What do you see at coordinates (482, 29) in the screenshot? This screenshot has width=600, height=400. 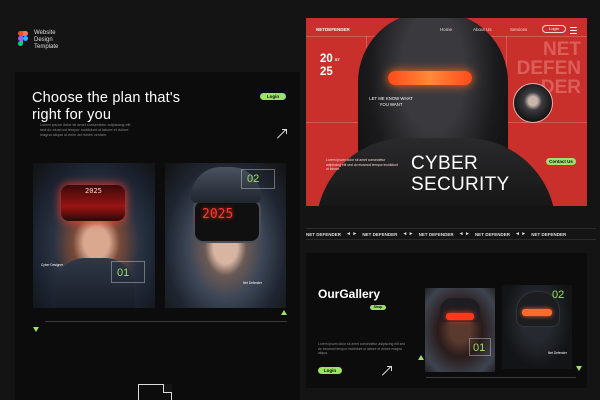 I see `nav-about: About Us` at bounding box center [482, 29].